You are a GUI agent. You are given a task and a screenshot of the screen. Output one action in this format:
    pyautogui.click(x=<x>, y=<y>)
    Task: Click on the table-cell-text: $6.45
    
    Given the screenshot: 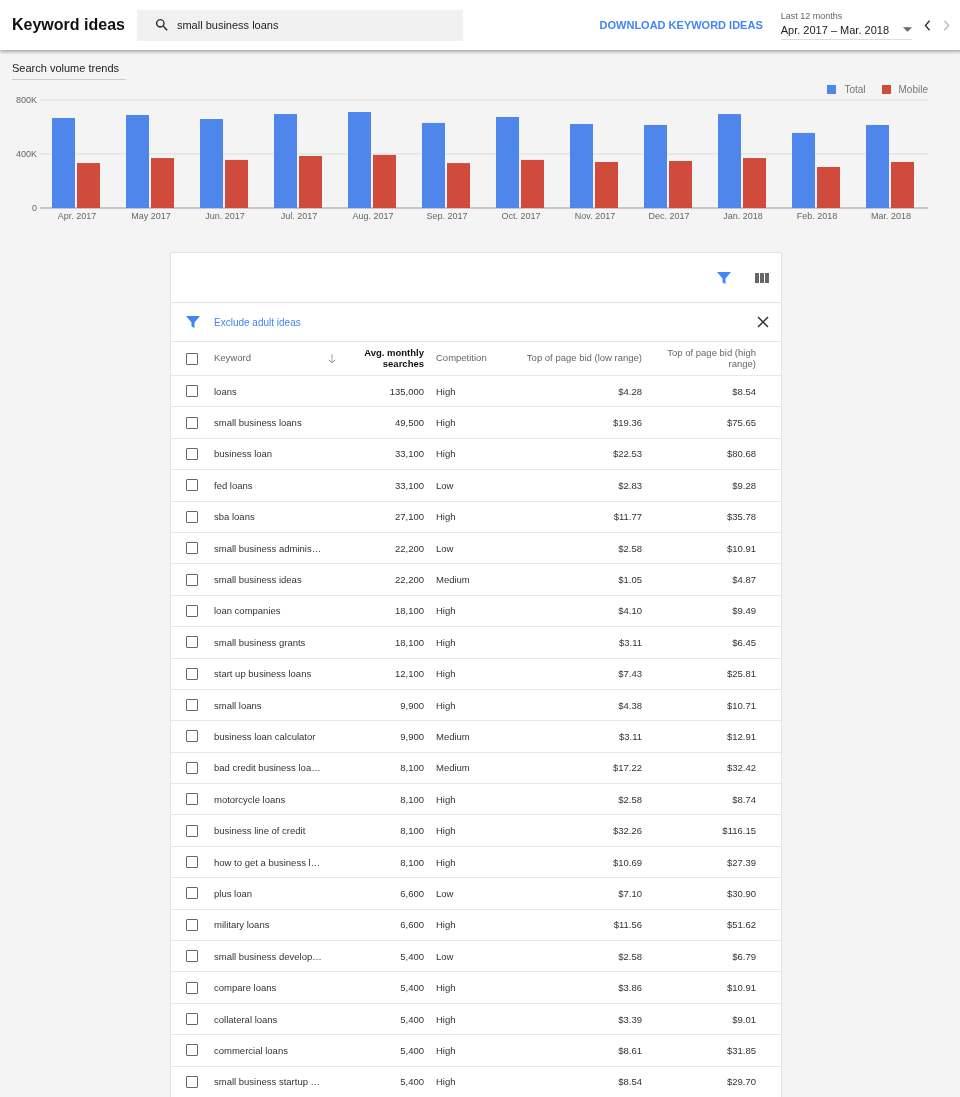 What is the action you would take?
    pyautogui.click(x=743, y=642)
    